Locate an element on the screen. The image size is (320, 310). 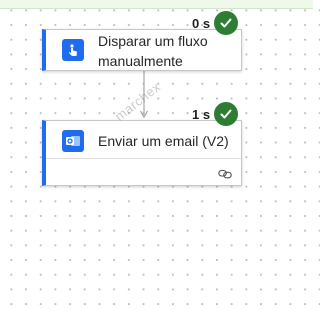
link-icon is located at coordinates (225, 174).